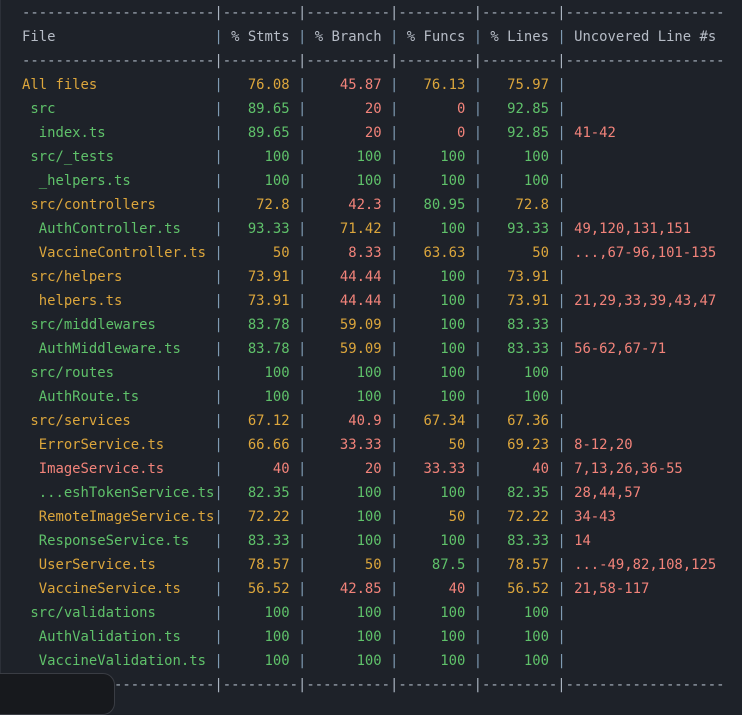 The height and width of the screenshot is (715, 742). I want to click on table-row: AuthRoute.ts | 100 | 100 | 100 | 100 |, so click(298, 397).